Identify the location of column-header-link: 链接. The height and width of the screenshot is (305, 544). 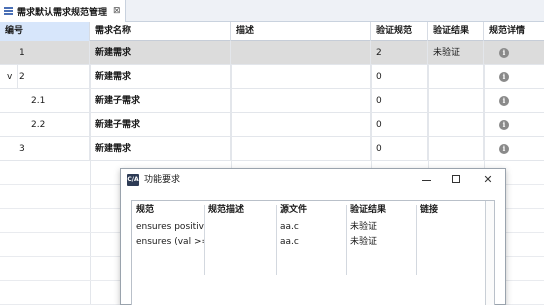
(451, 210).